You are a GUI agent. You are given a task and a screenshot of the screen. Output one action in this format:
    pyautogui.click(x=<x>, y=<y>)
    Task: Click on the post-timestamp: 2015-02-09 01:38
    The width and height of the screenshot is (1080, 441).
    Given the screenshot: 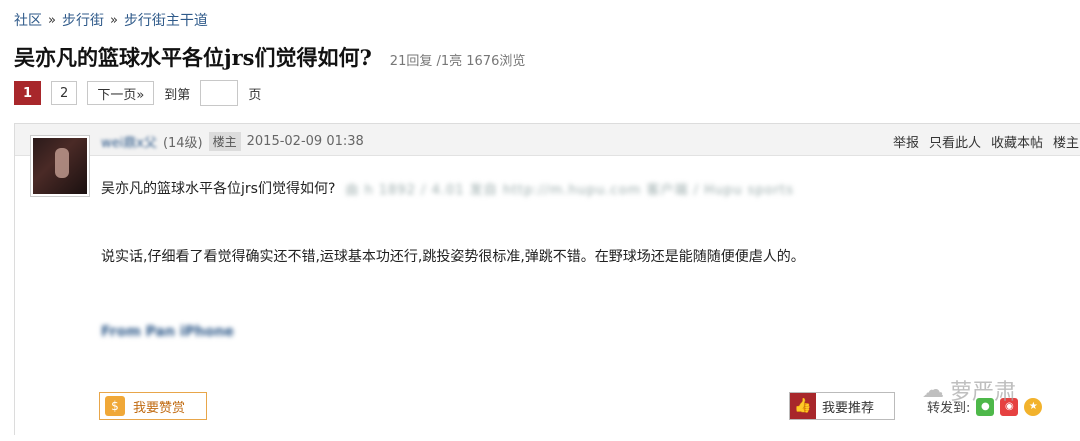 What is the action you would take?
    pyautogui.click(x=305, y=141)
    